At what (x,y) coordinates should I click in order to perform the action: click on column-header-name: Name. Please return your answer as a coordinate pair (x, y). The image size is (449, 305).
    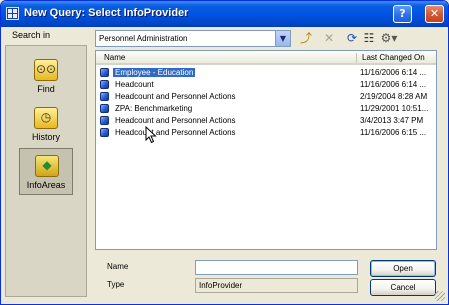
    Looking at the image, I should click on (114, 57).